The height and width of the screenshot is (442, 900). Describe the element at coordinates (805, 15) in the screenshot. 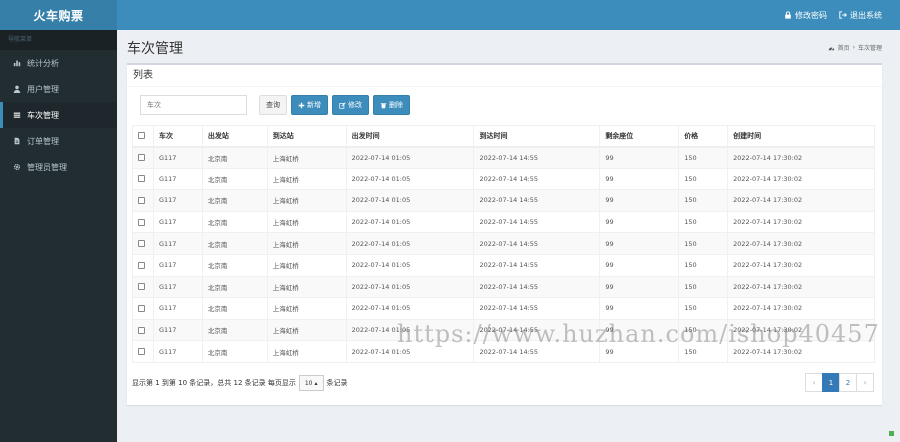

I see `change-password-link: 修改密码` at that location.